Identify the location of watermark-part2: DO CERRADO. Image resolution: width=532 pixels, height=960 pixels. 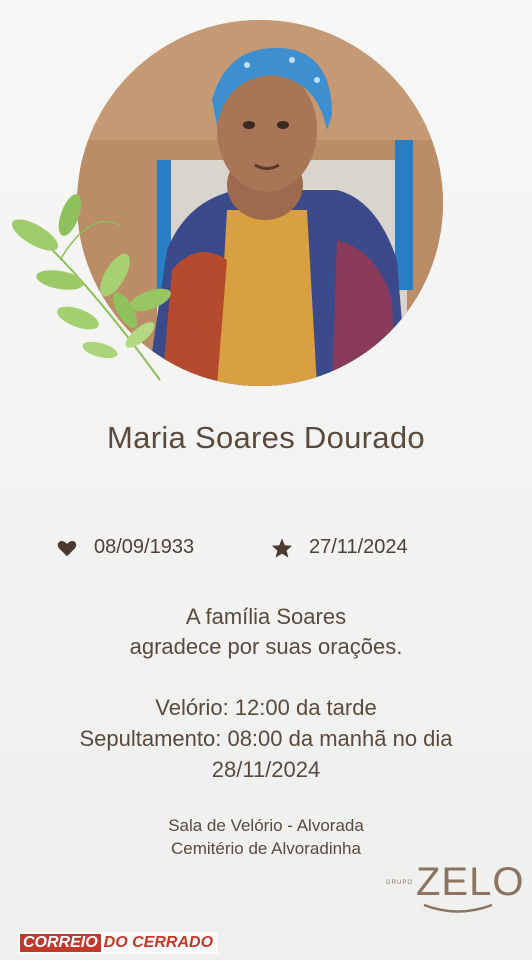
(158, 942).